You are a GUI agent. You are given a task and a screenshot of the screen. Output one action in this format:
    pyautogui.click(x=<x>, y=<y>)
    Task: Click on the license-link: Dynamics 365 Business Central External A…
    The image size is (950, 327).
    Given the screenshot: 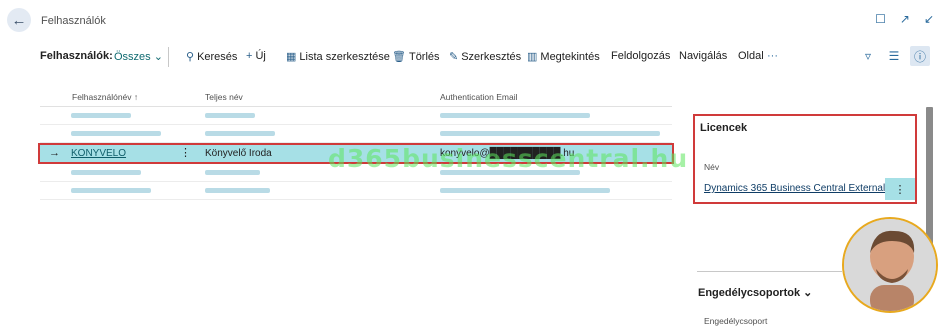 What is the action you would take?
    pyautogui.click(x=803, y=188)
    